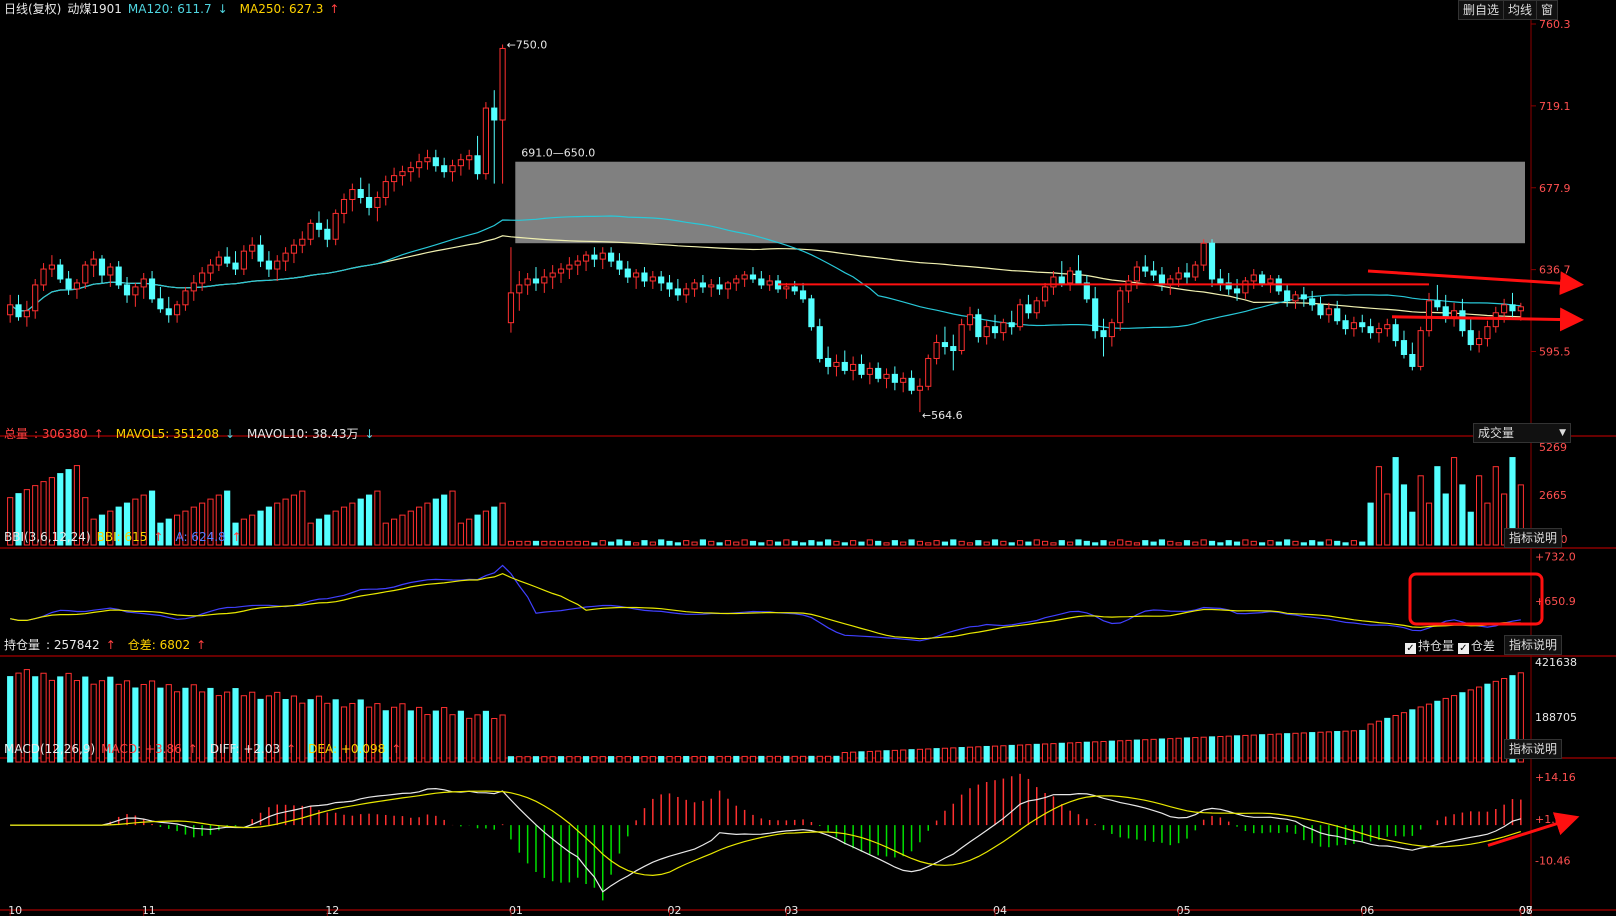  I want to click on macd-tick-label: -10.46, so click(1552, 861).